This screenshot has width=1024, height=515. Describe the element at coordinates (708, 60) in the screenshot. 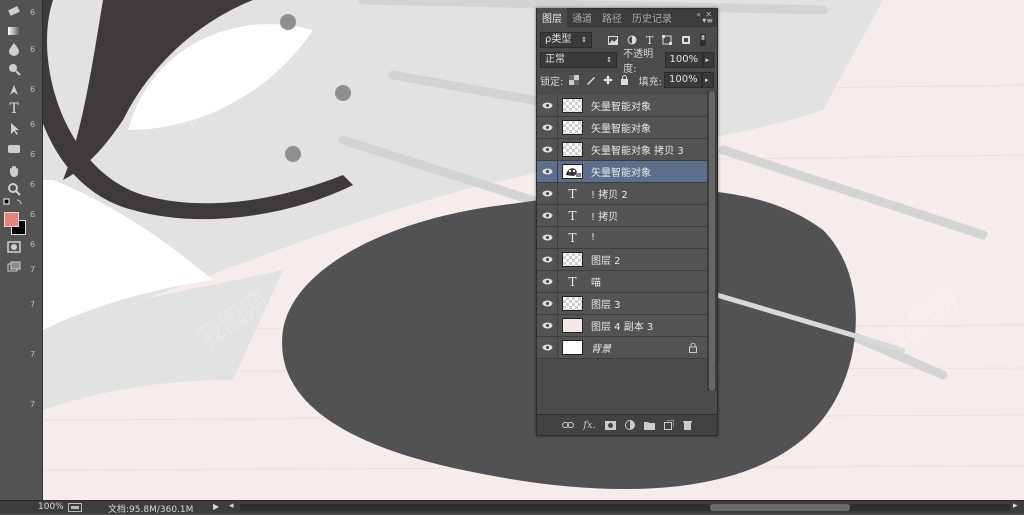

I see `opacity-dropdown-icon: ▸` at that location.